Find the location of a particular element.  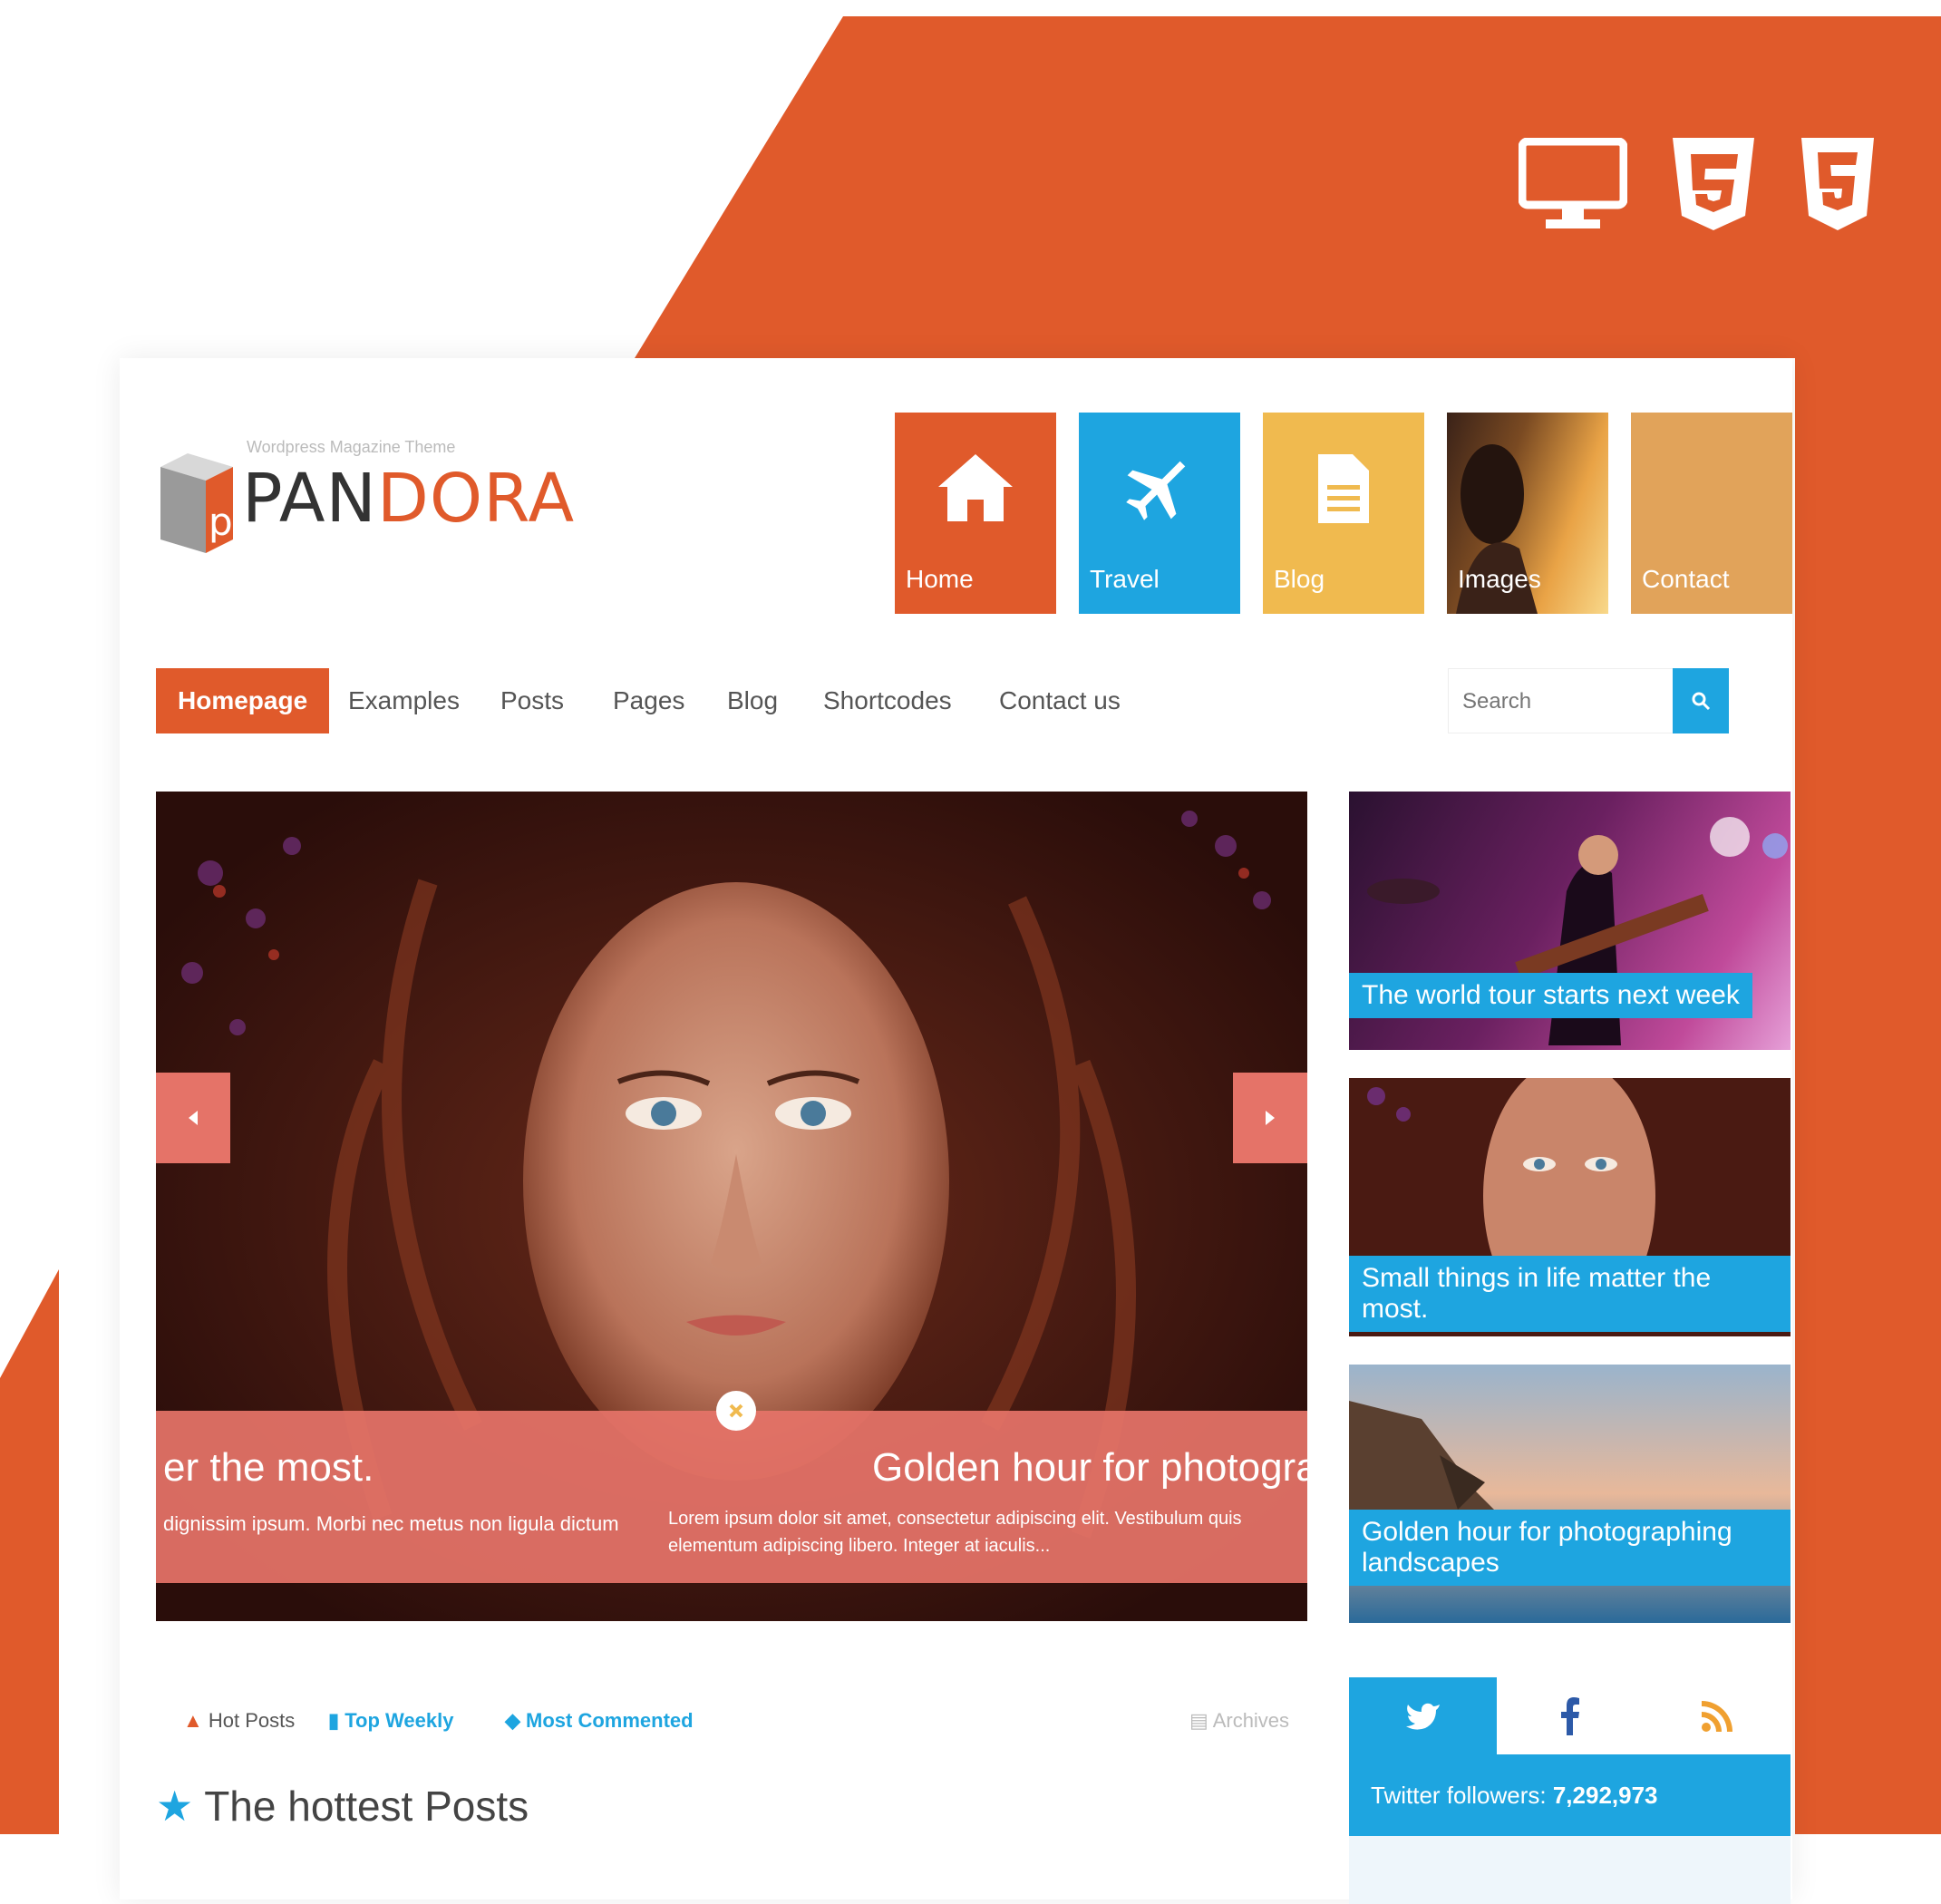

close-icon is located at coordinates (736, 1411).